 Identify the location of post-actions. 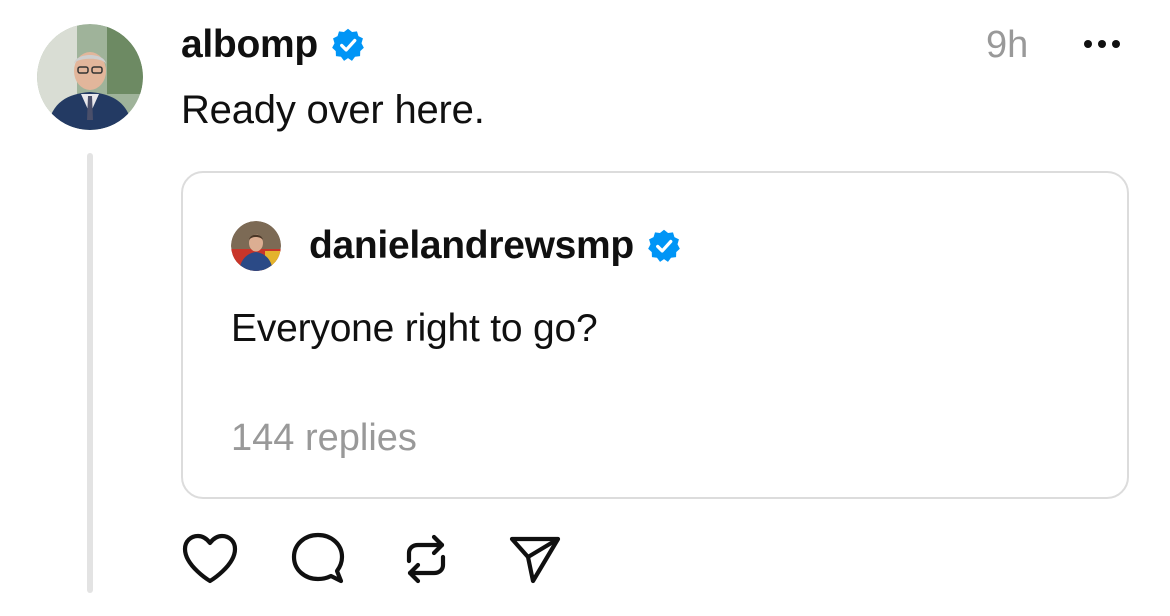
(396, 559).